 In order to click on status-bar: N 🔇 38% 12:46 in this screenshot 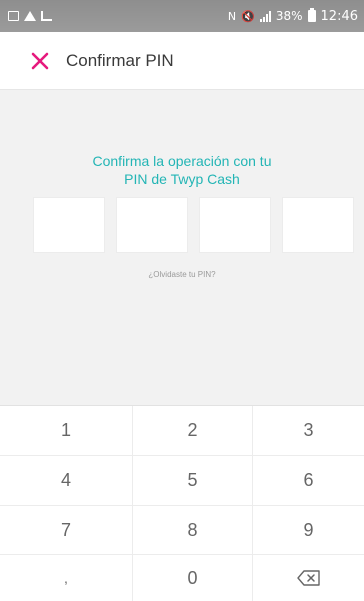, I will do `click(182, 16)`.